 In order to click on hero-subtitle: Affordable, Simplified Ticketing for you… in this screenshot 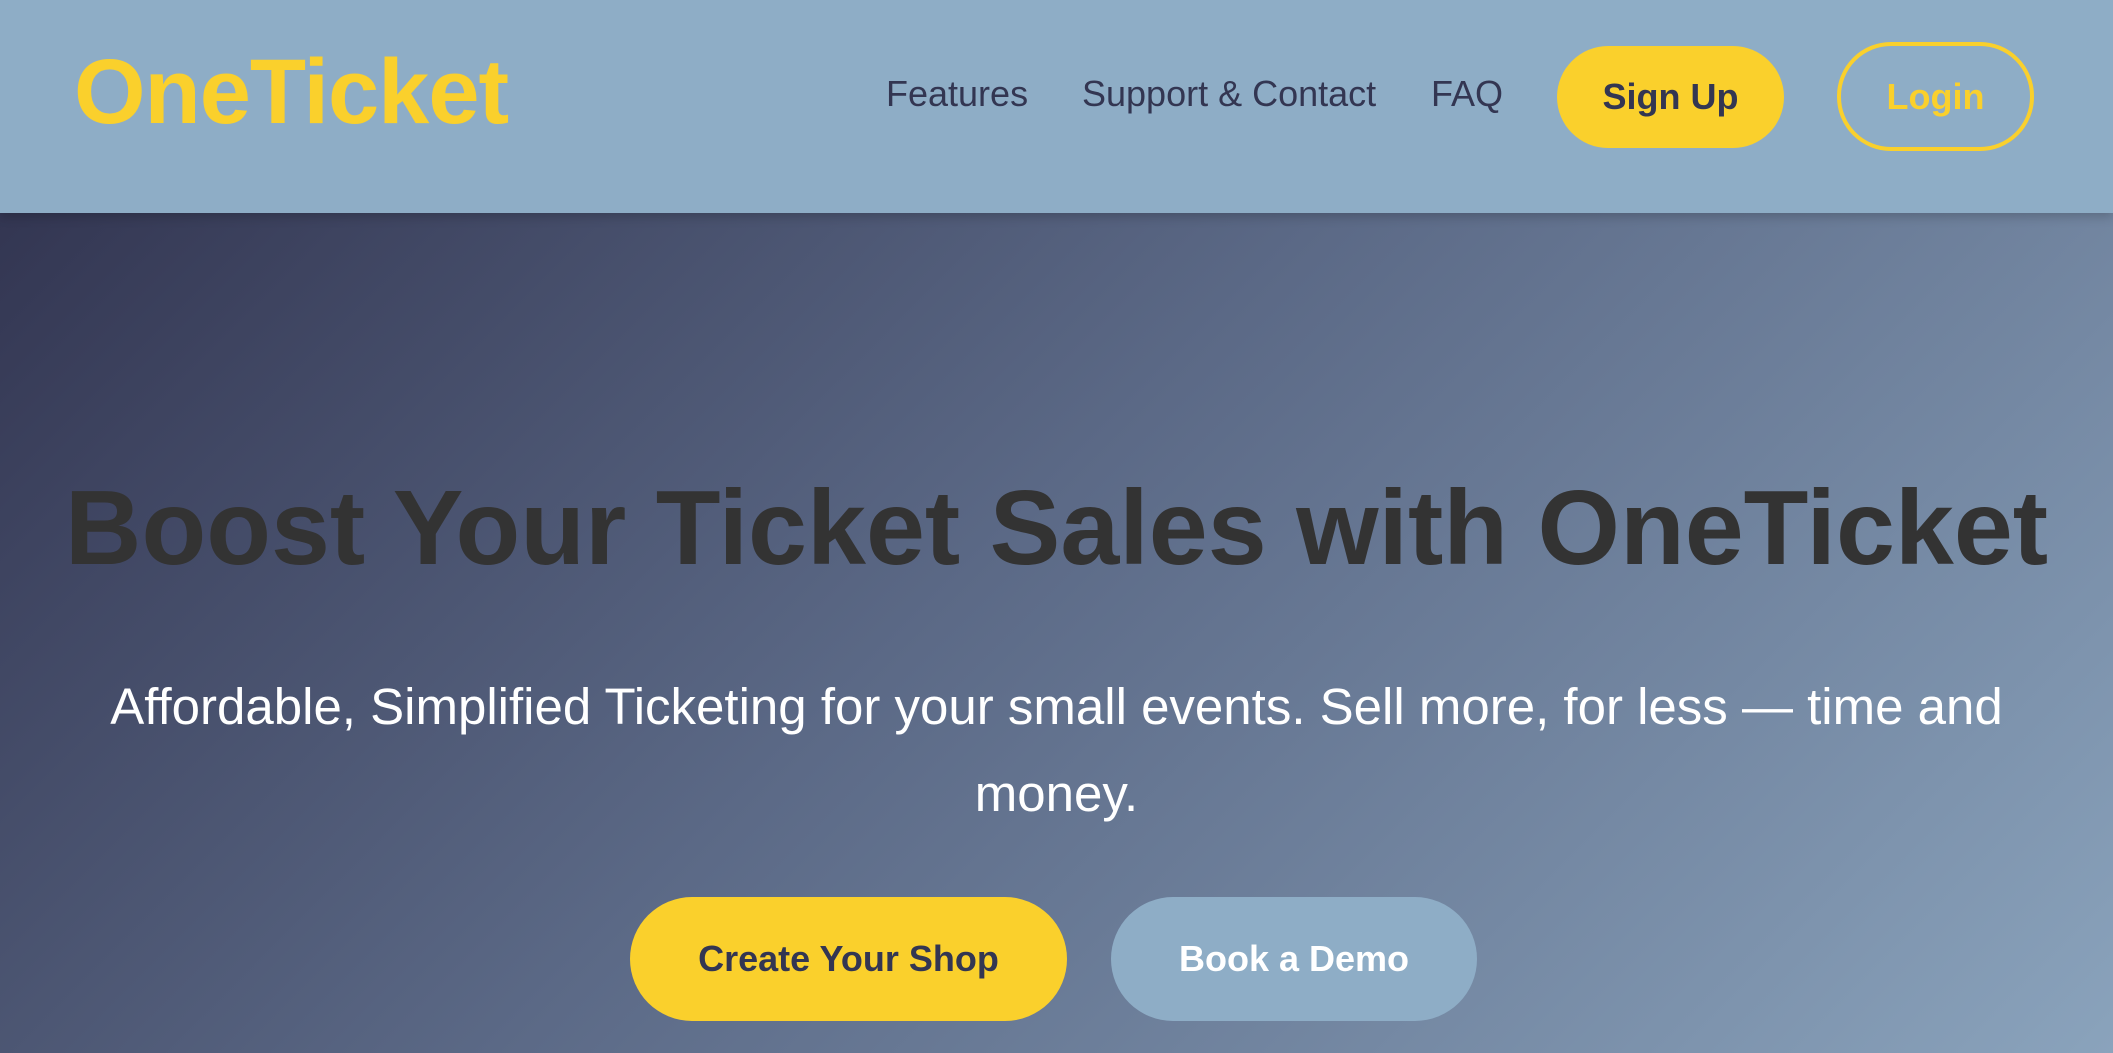, I will do `click(1056, 750)`.